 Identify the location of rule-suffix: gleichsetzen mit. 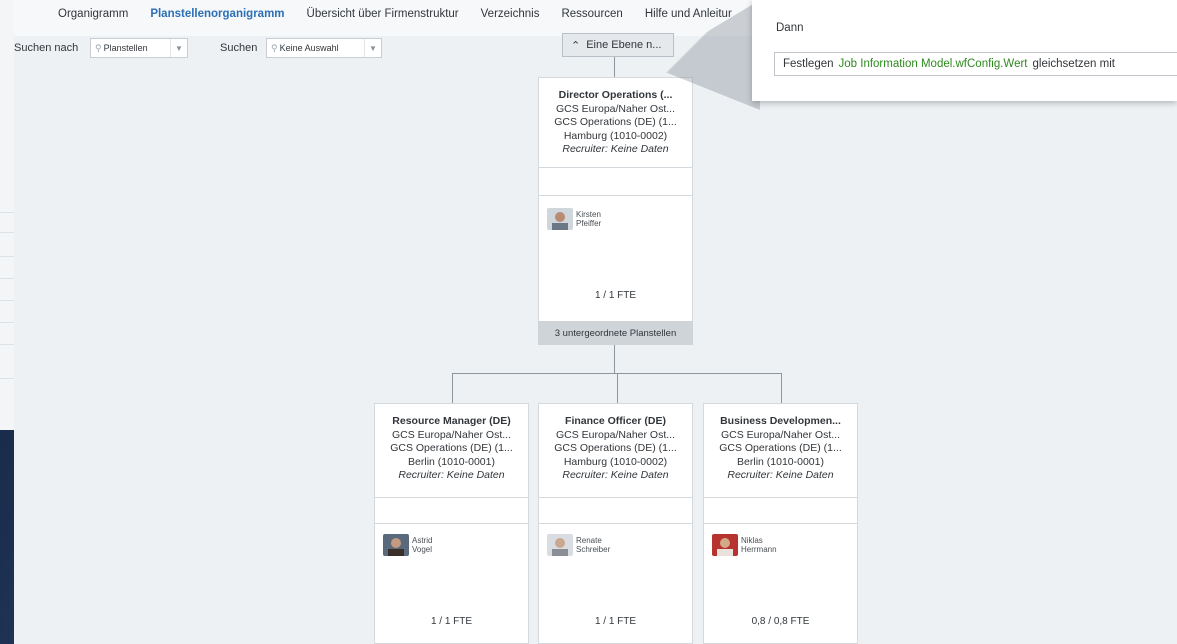
(1073, 64).